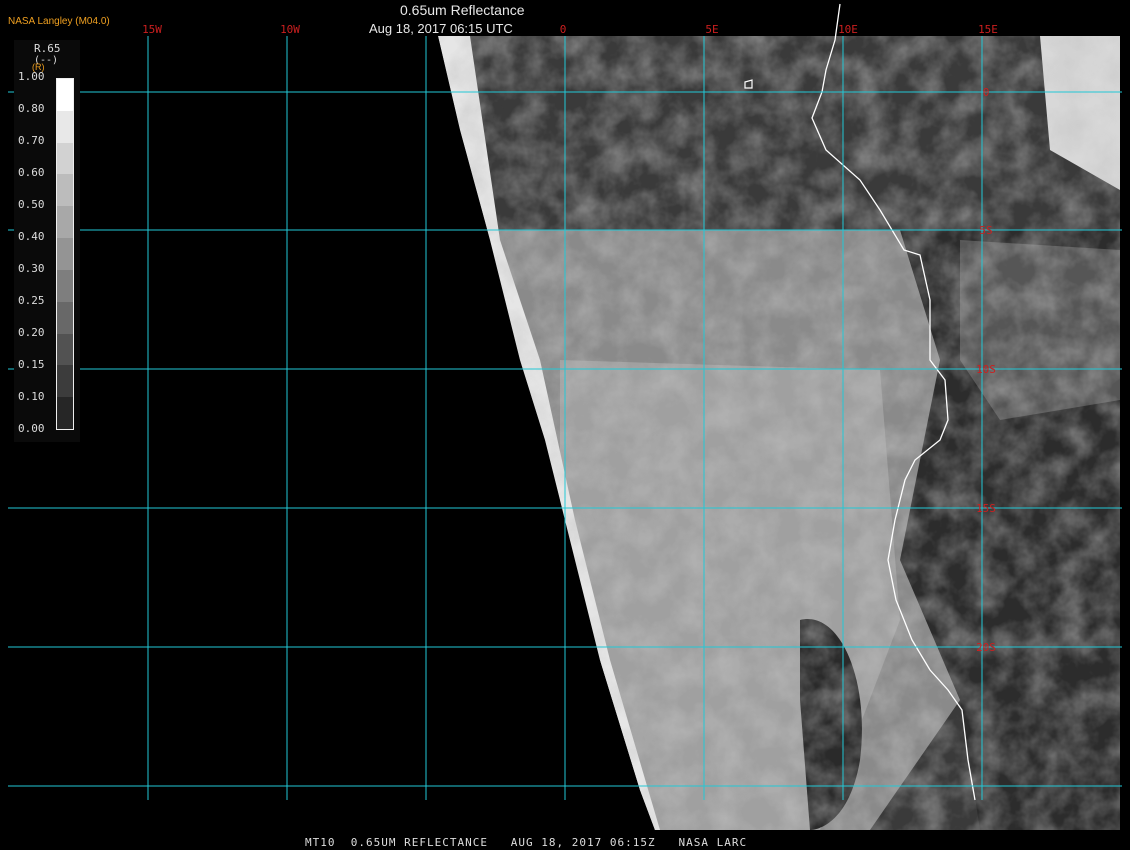  I want to click on latitude-label: 20S, so click(986, 647).